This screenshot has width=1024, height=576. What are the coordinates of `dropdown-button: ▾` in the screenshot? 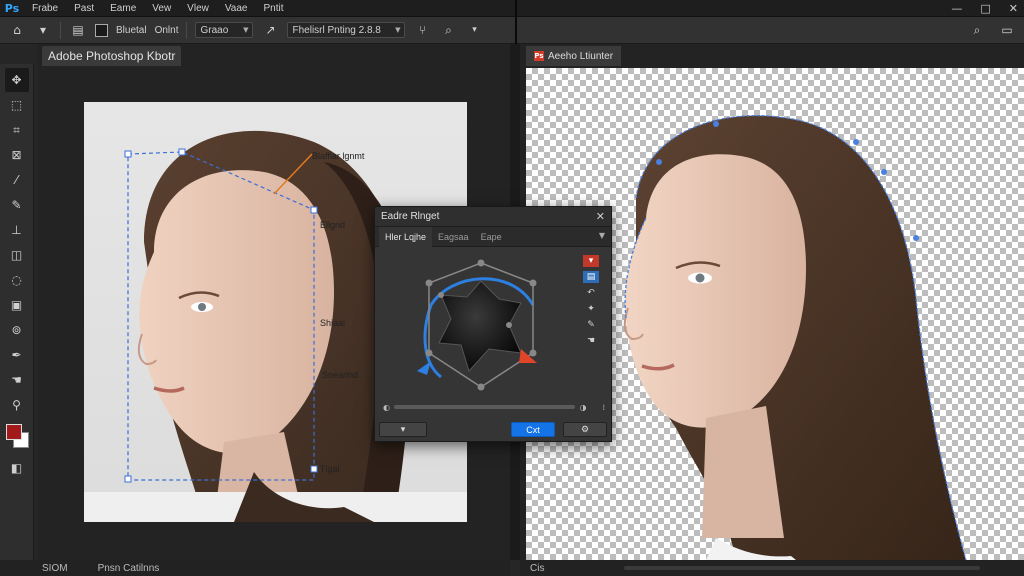 It's located at (403, 429).